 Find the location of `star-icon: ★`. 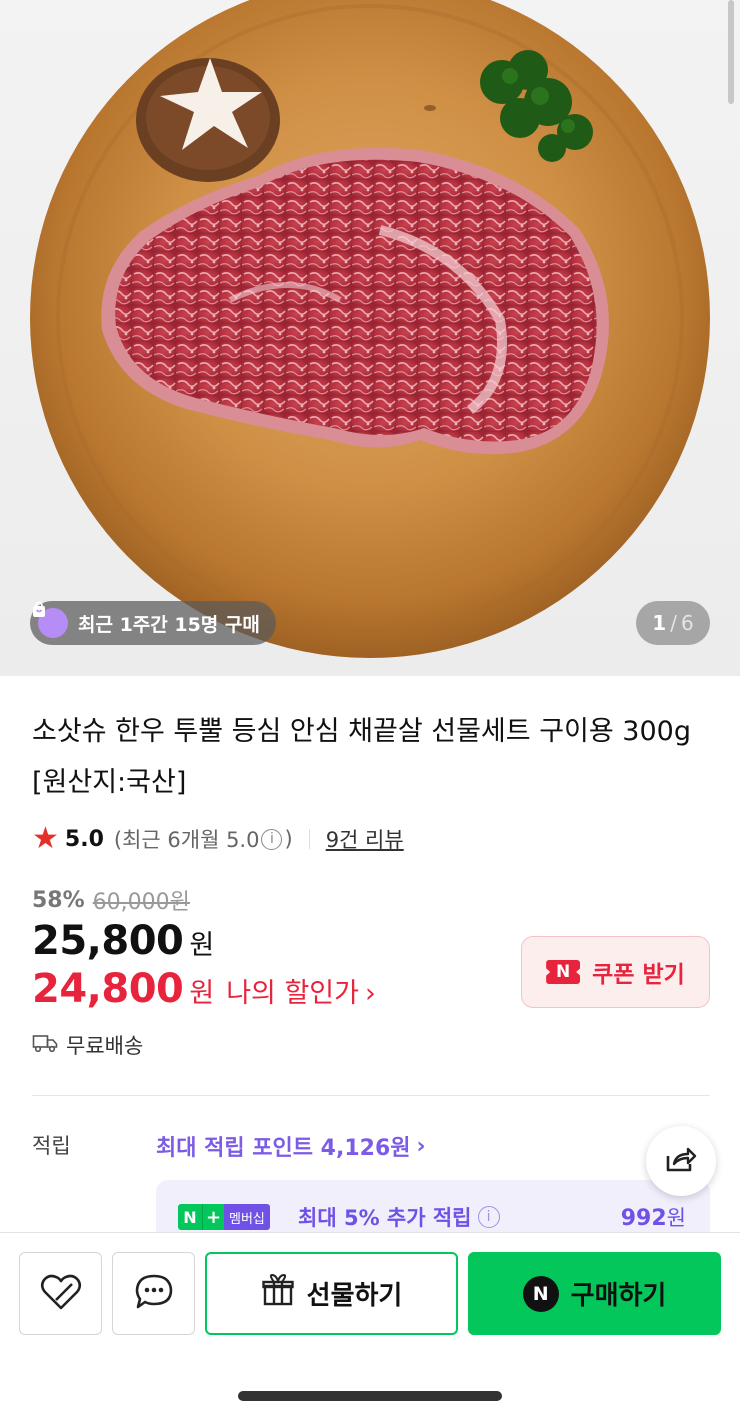

star-icon: ★ is located at coordinates (45, 838).